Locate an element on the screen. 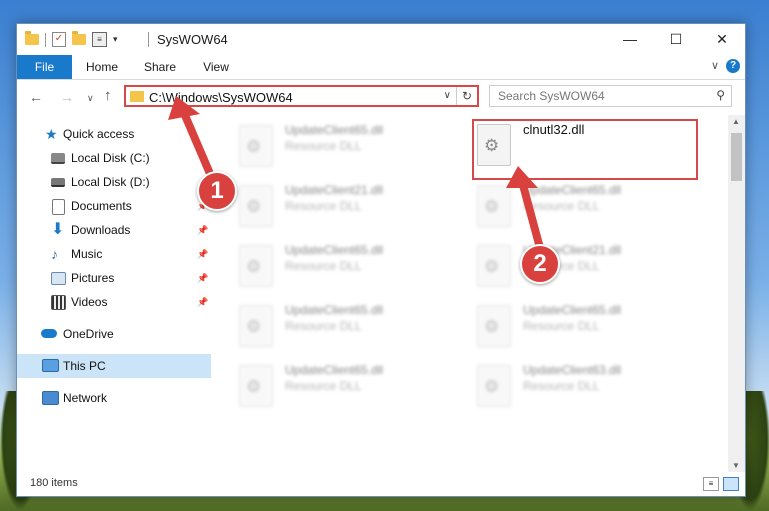 The width and height of the screenshot is (769, 511). toolbar-separator is located at coordinates (45, 39).